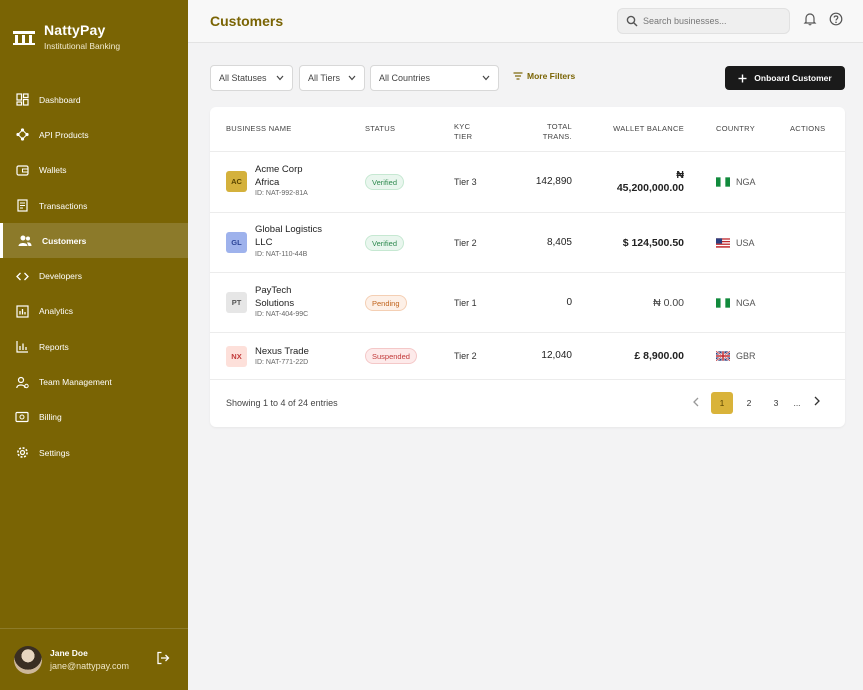 The image size is (863, 690). I want to click on total-transactions: 12,040, so click(556, 355).